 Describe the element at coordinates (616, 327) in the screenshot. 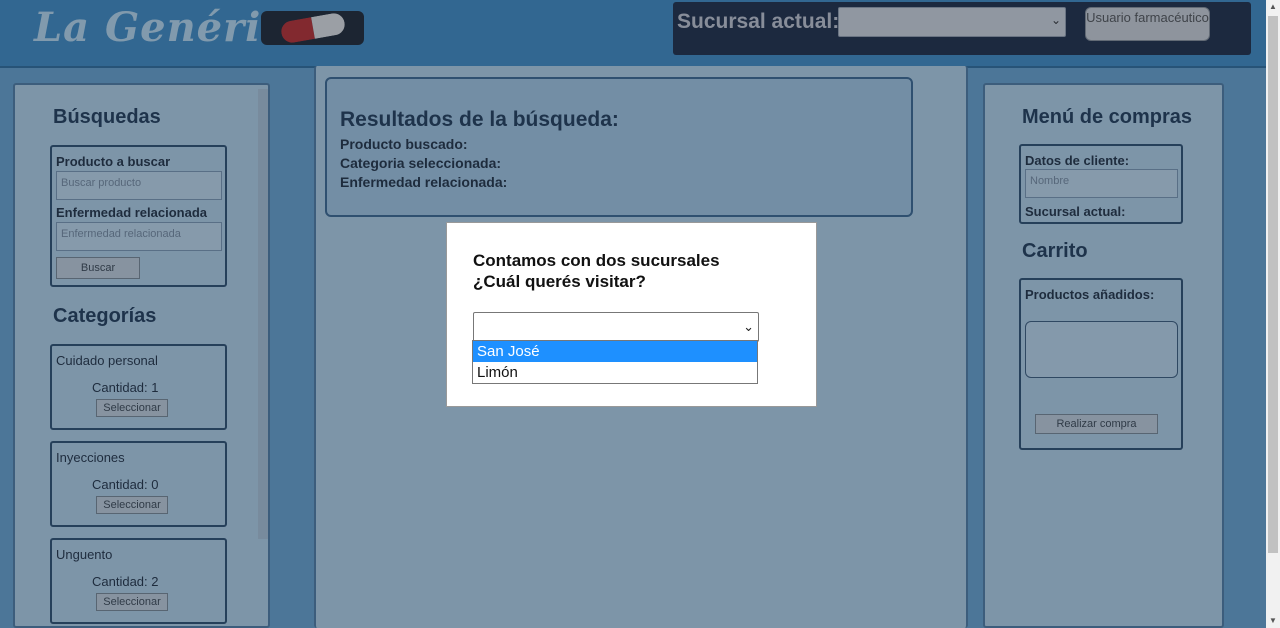

I see `branch-choice-select: ⌄` at that location.